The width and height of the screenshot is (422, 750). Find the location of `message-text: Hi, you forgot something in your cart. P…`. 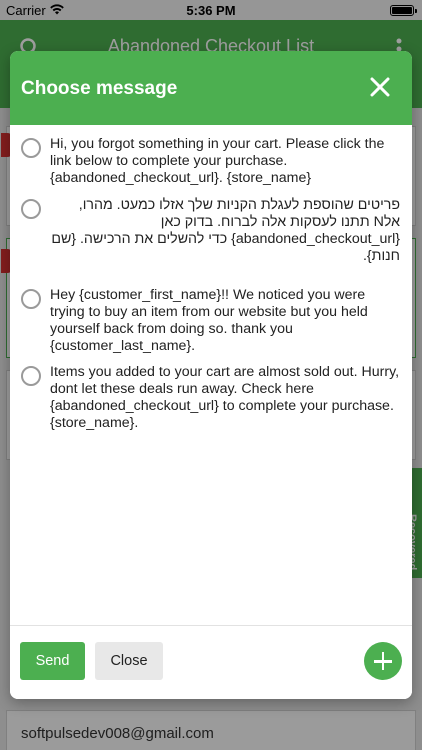

message-text: Hi, you forgot something in your cart. P… is located at coordinates (217, 161).